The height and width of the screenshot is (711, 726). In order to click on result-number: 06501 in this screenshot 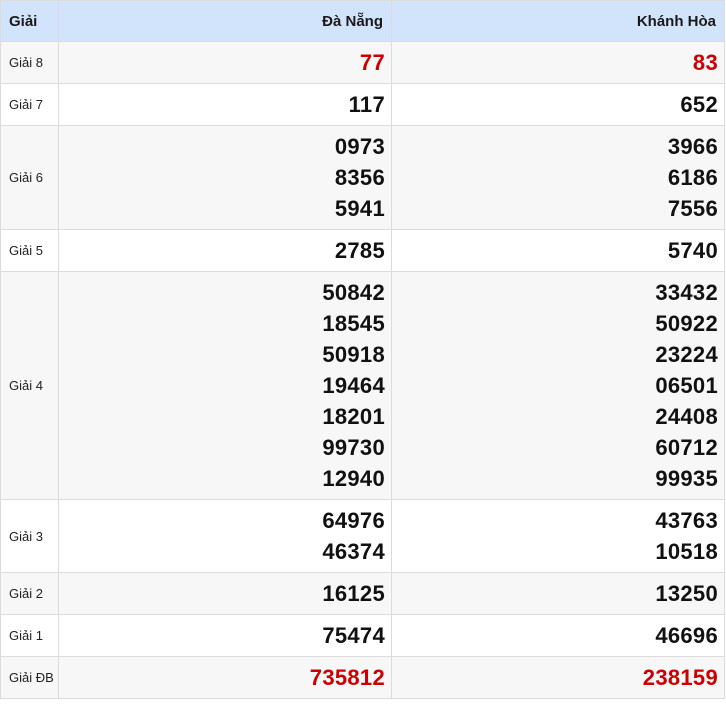, I will do `click(686, 385)`.